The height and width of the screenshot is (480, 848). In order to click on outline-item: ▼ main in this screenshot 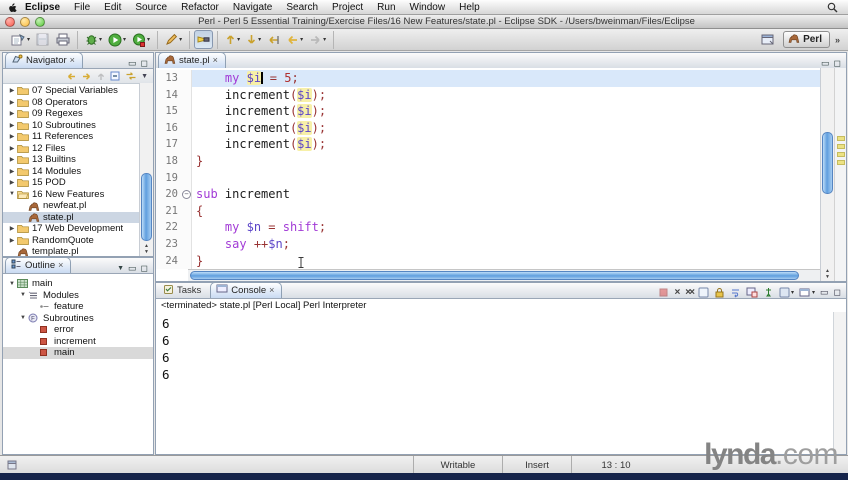, I will do `click(78, 284)`.